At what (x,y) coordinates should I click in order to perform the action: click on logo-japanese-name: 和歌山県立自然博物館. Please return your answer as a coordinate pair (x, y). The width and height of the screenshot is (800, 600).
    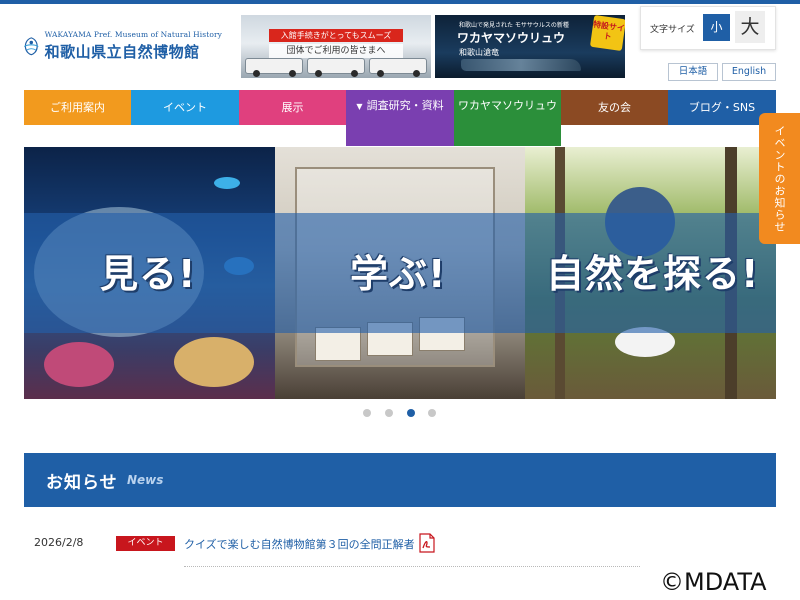
    Looking at the image, I should click on (122, 52).